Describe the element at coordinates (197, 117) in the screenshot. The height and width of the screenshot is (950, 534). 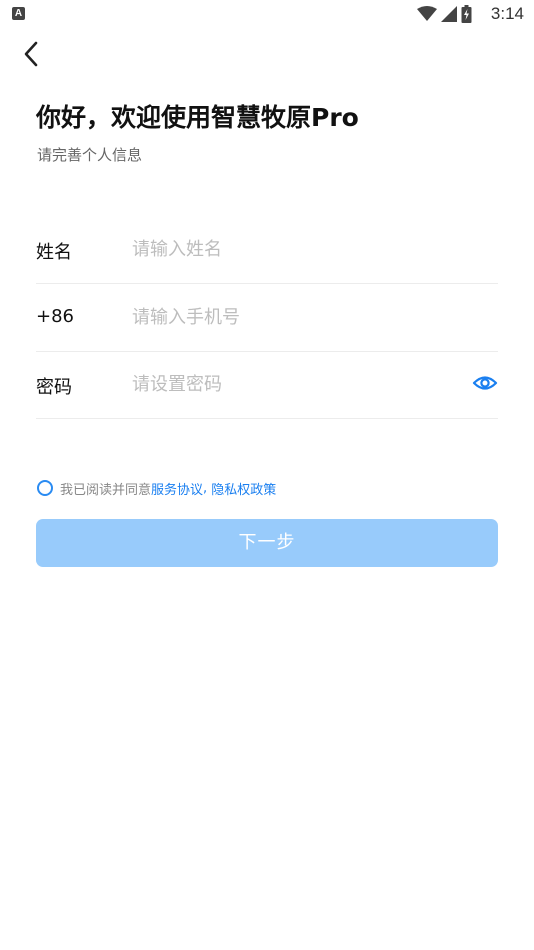
I see `page-title: 你好，欢迎使用智慧牧原Pro` at that location.